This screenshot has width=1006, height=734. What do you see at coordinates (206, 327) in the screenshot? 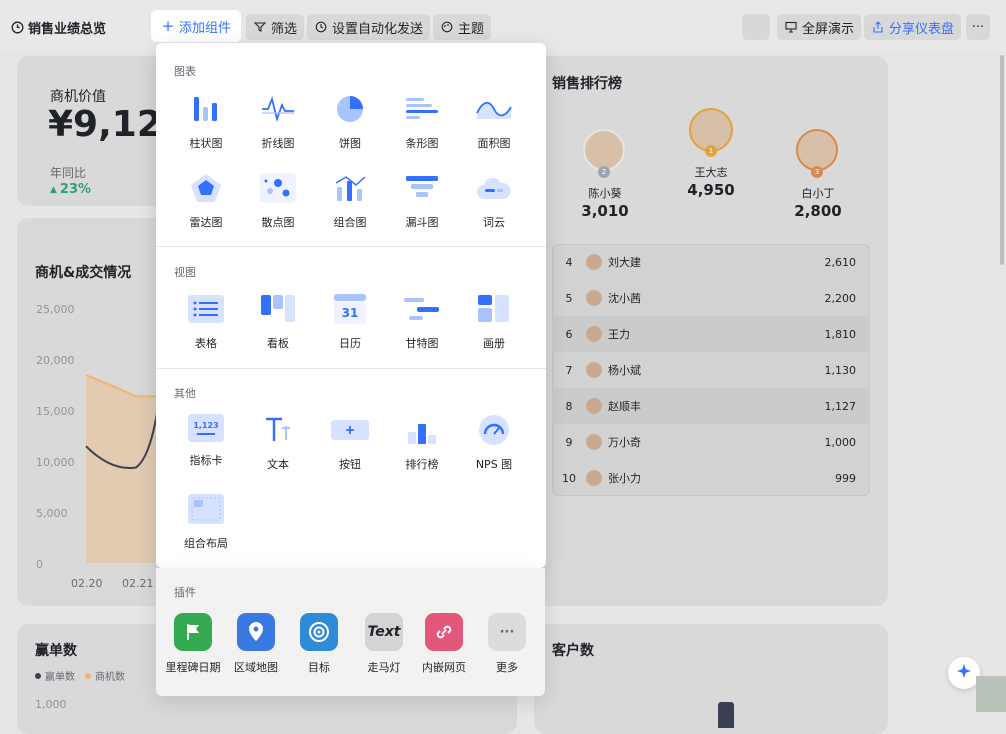
I see `widget-table-view: 表格` at bounding box center [206, 327].